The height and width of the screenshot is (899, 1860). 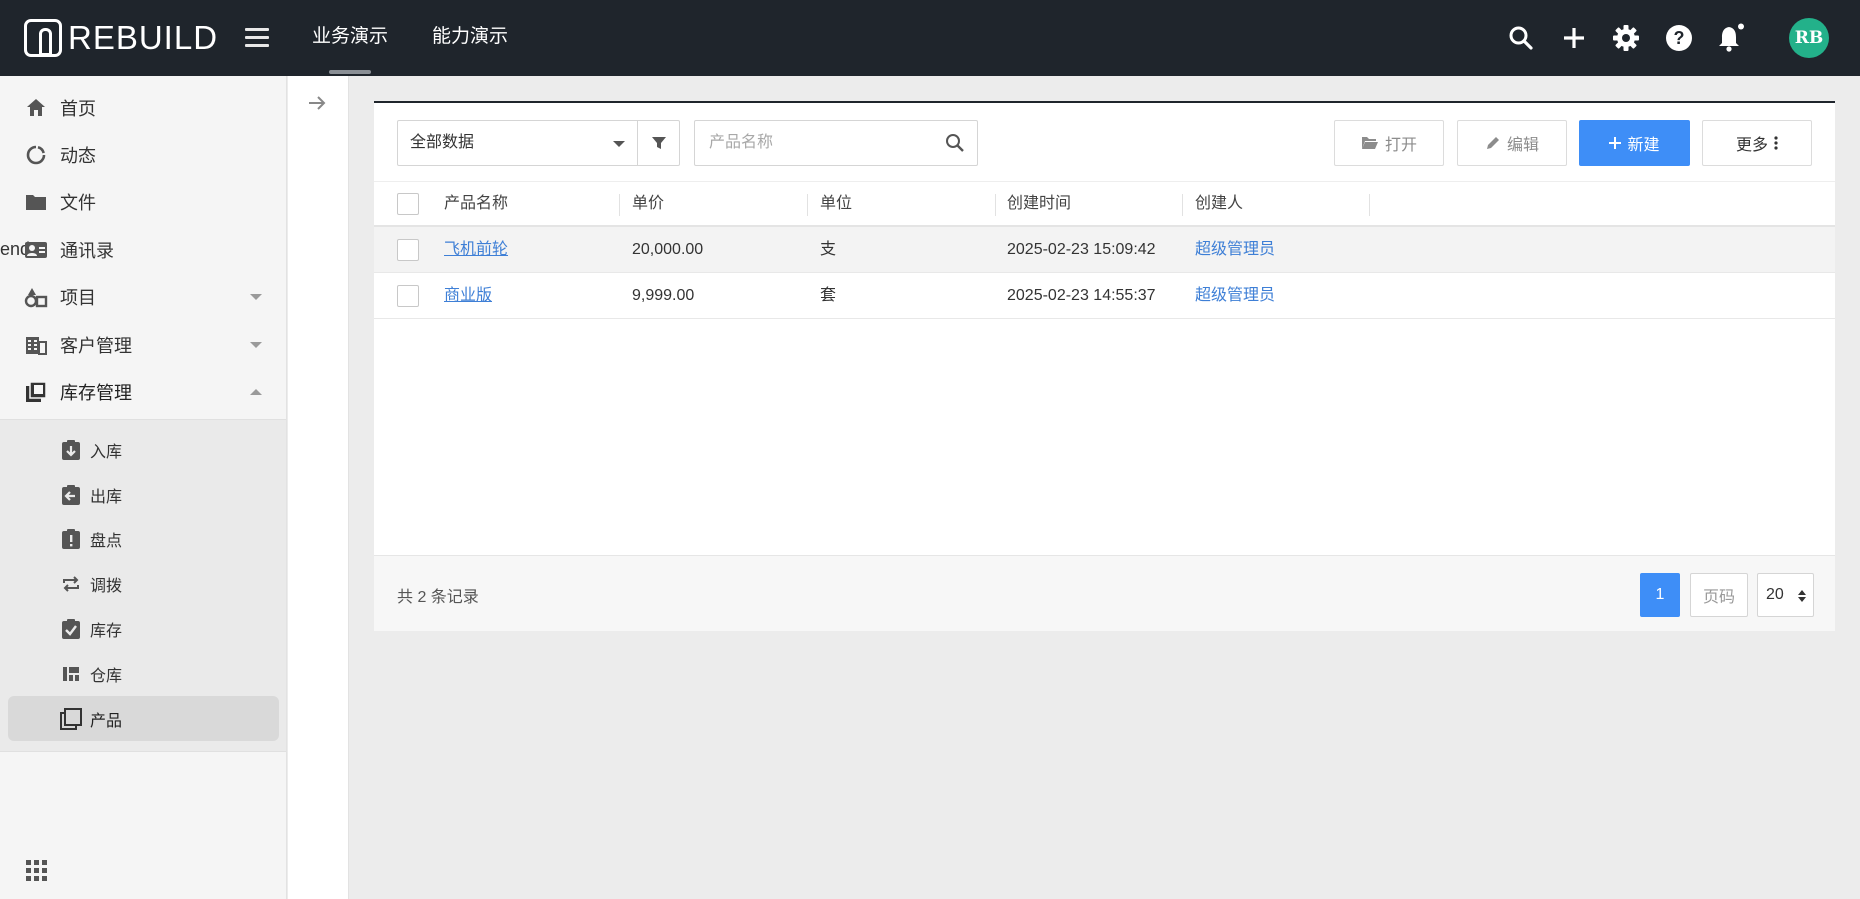 I want to click on sidebar-item-warehouse: 仓库, so click(x=143, y=673).